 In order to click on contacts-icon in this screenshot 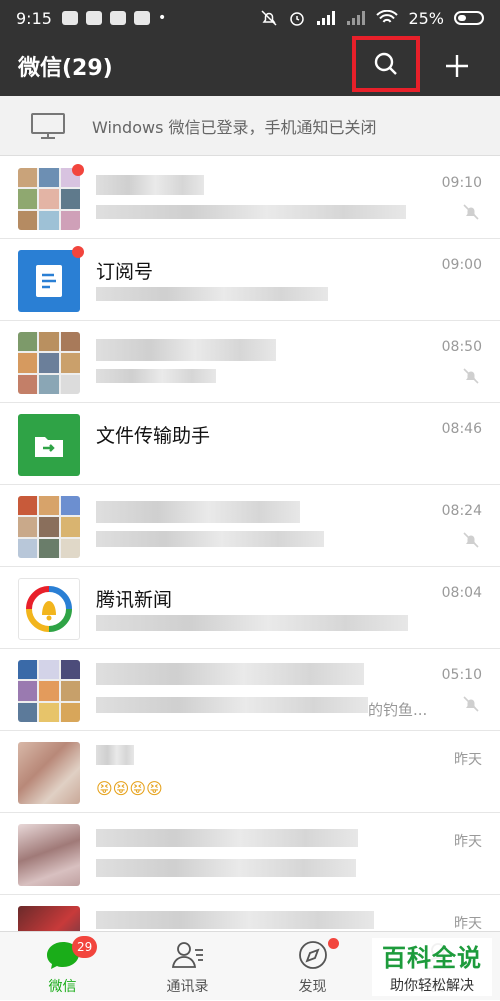, I will do `click(188, 955)`.